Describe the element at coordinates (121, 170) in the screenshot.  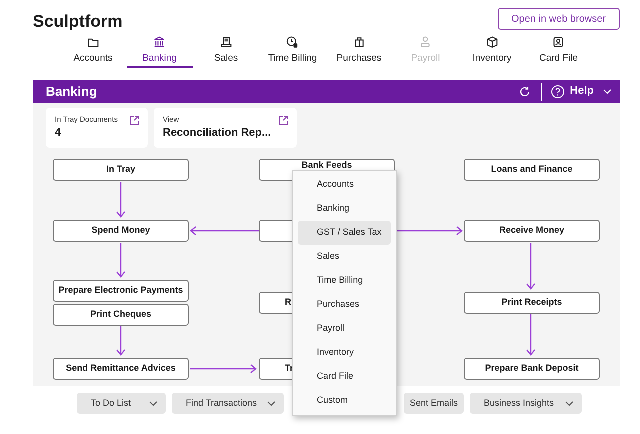
I see `flow-node: In Tray` at that location.